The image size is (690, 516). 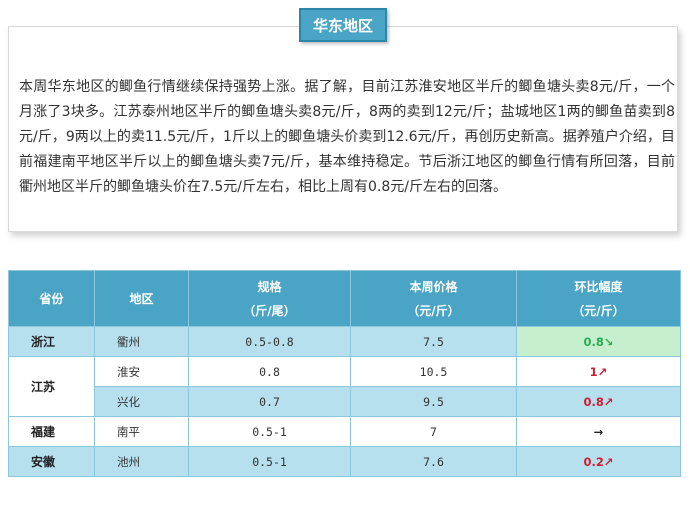 What do you see at coordinates (51, 431) in the screenshot?
I see `province-cell: 福建` at bounding box center [51, 431].